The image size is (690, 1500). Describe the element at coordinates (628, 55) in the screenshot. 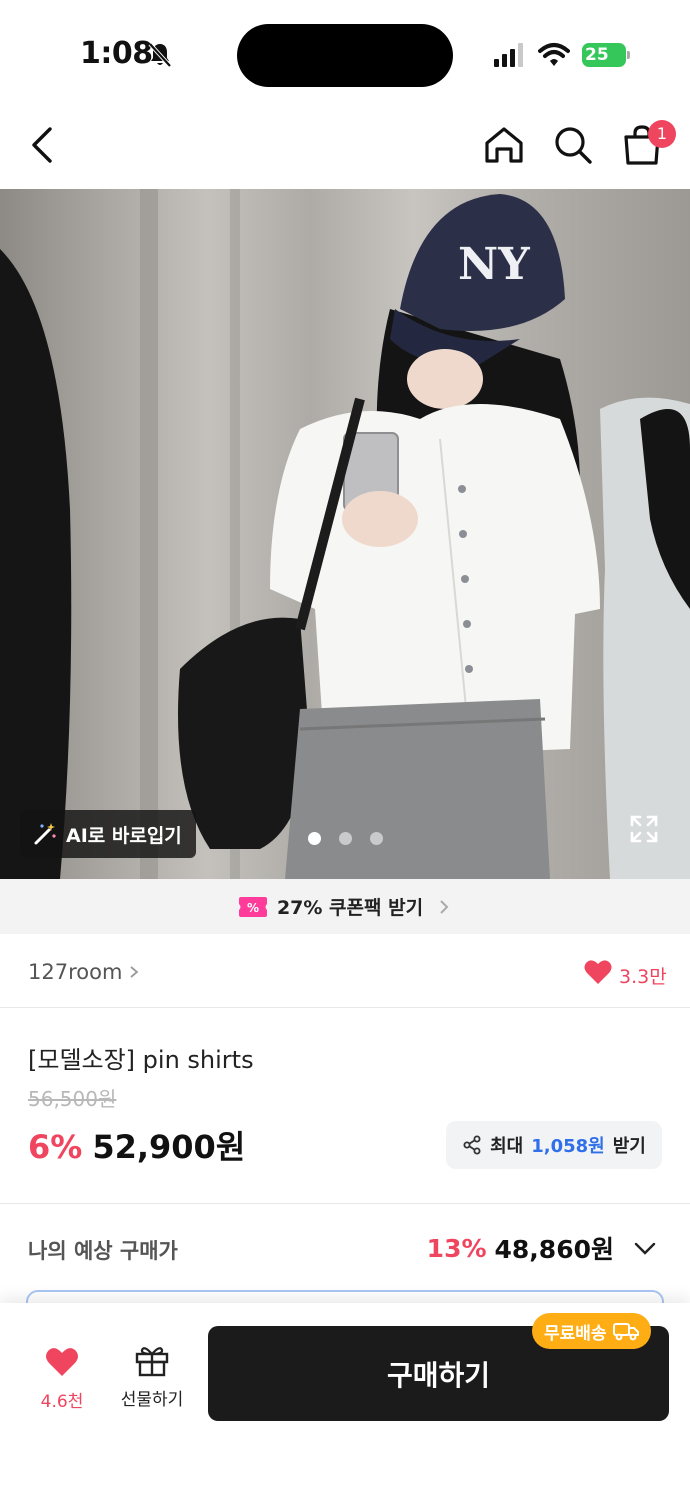

I see `battery-tip` at that location.